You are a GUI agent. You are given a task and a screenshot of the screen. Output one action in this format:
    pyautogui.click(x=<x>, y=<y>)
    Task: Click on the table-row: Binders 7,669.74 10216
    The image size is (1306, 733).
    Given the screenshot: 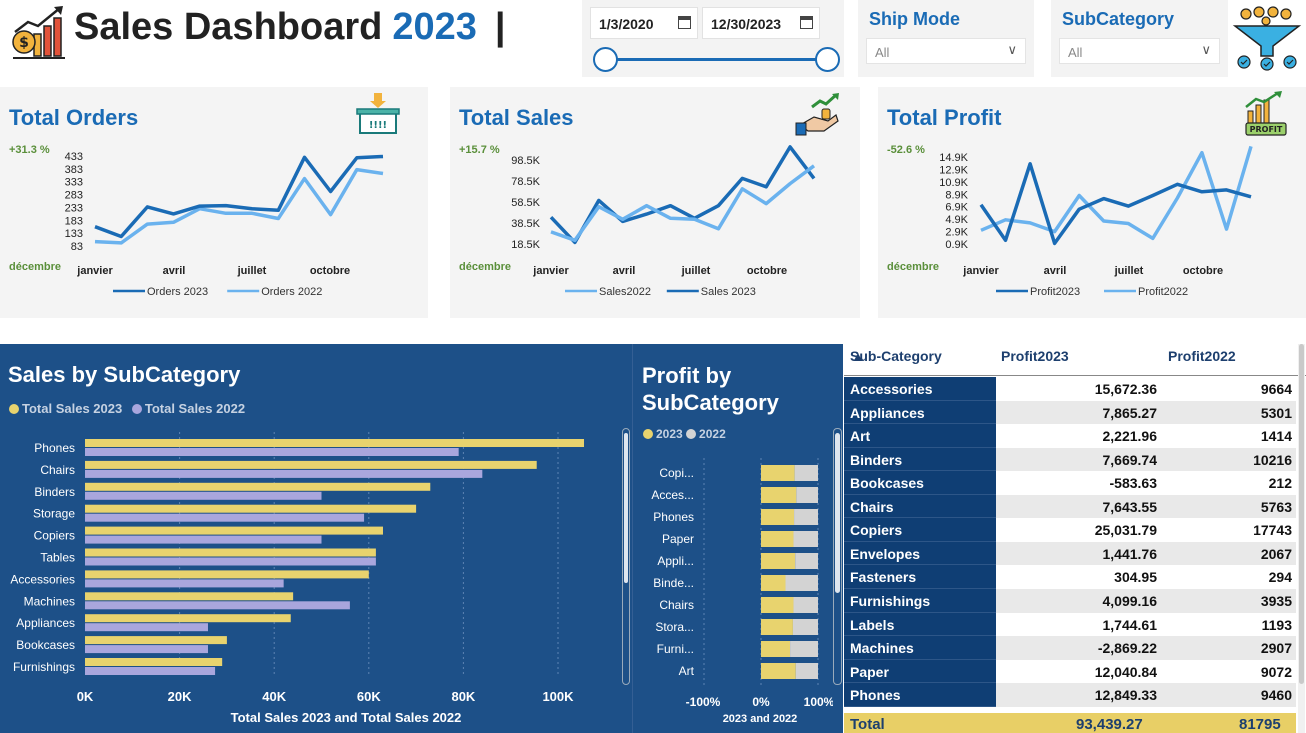 What is the action you would take?
    pyautogui.click(x=1070, y=459)
    